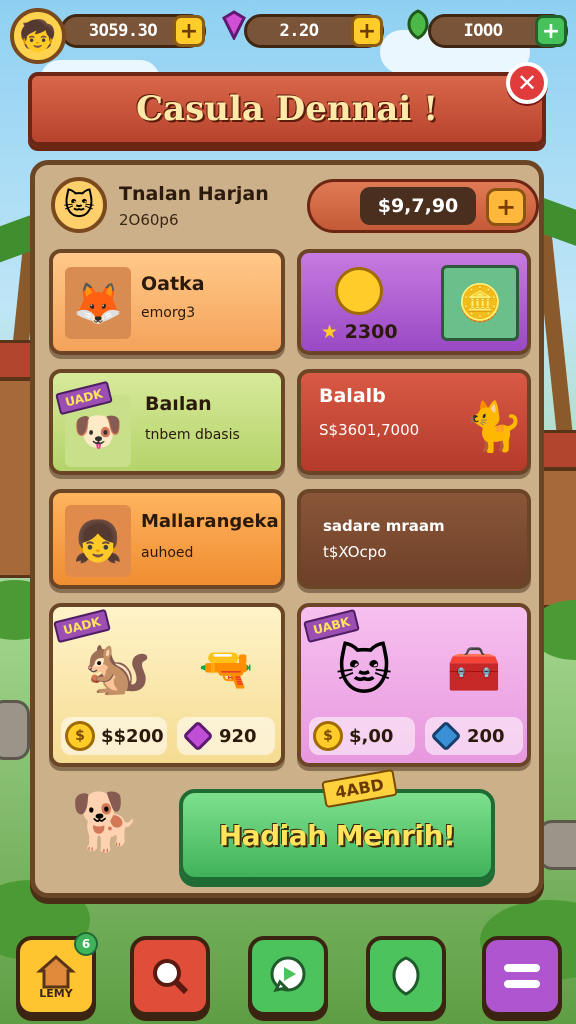 Image resolution: width=576 pixels, height=1024 pixels. Describe the element at coordinates (551, 31) in the screenshot. I see `add-leaves-button: +` at that location.